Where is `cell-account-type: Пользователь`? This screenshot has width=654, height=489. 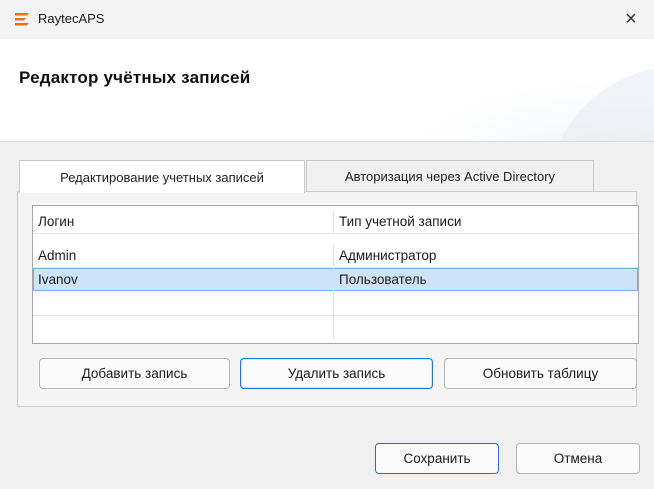 cell-account-type: Пользователь is located at coordinates (486, 279).